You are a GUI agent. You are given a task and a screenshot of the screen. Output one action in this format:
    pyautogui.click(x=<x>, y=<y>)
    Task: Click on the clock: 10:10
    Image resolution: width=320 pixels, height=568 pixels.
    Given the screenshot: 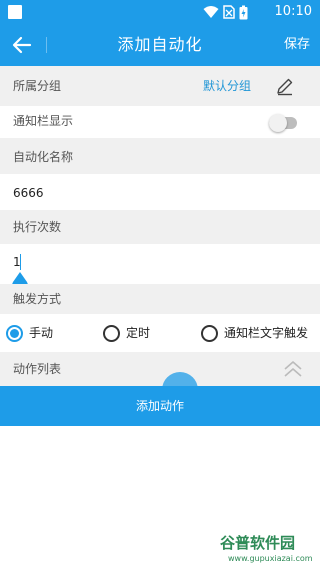 What is the action you would take?
    pyautogui.click(x=293, y=11)
    